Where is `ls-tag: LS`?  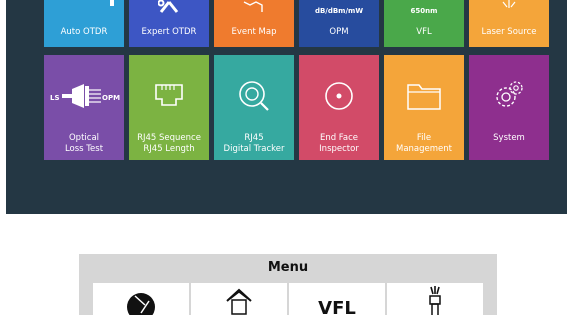 ls-tag: LS is located at coordinates (55, 98).